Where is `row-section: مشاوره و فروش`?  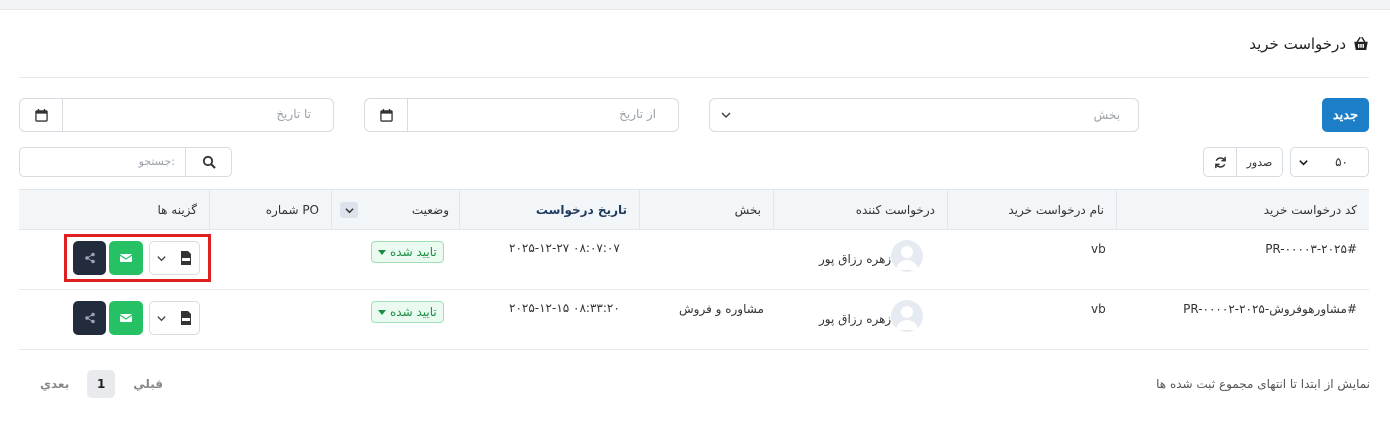 row-section: مشاوره و فروش is located at coordinates (721, 309).